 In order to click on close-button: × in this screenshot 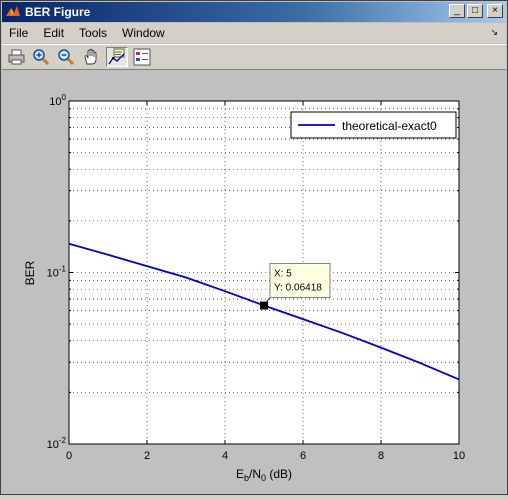, I will do `click(495, 11)`.